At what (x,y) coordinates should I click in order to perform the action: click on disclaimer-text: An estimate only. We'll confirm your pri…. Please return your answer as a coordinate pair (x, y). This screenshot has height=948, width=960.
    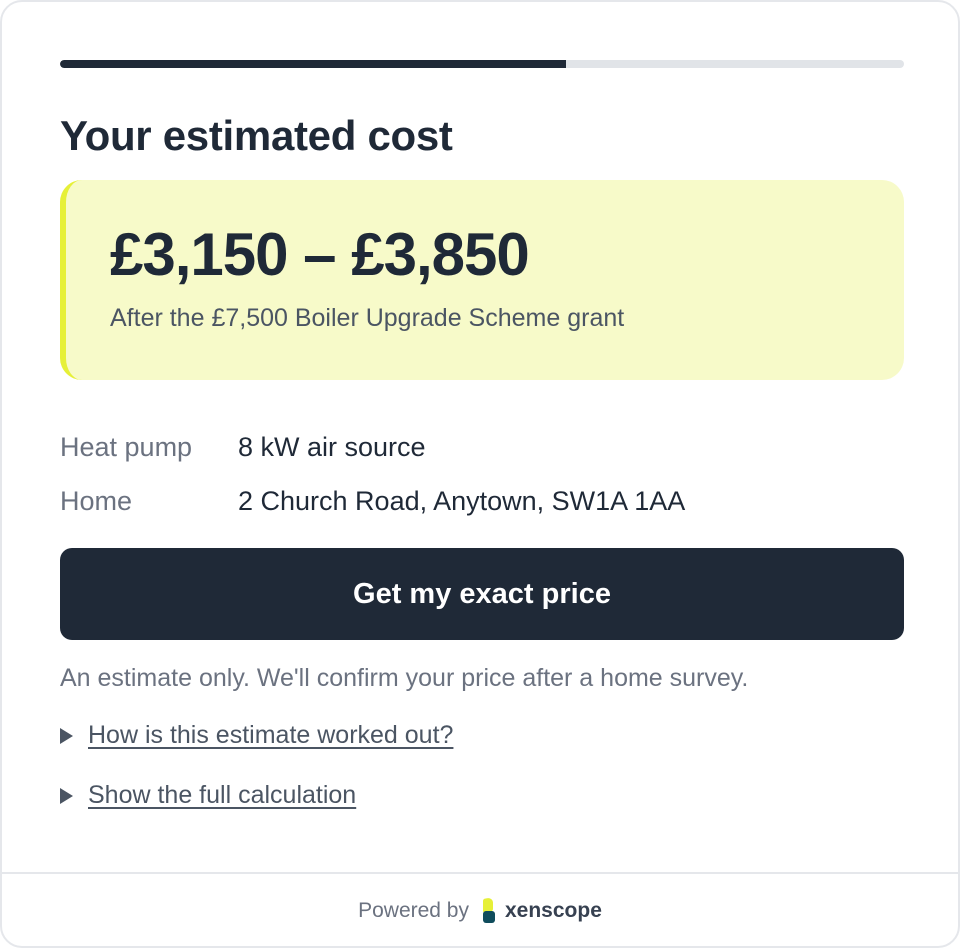
    Looking at the image, I should click on (404, 678).